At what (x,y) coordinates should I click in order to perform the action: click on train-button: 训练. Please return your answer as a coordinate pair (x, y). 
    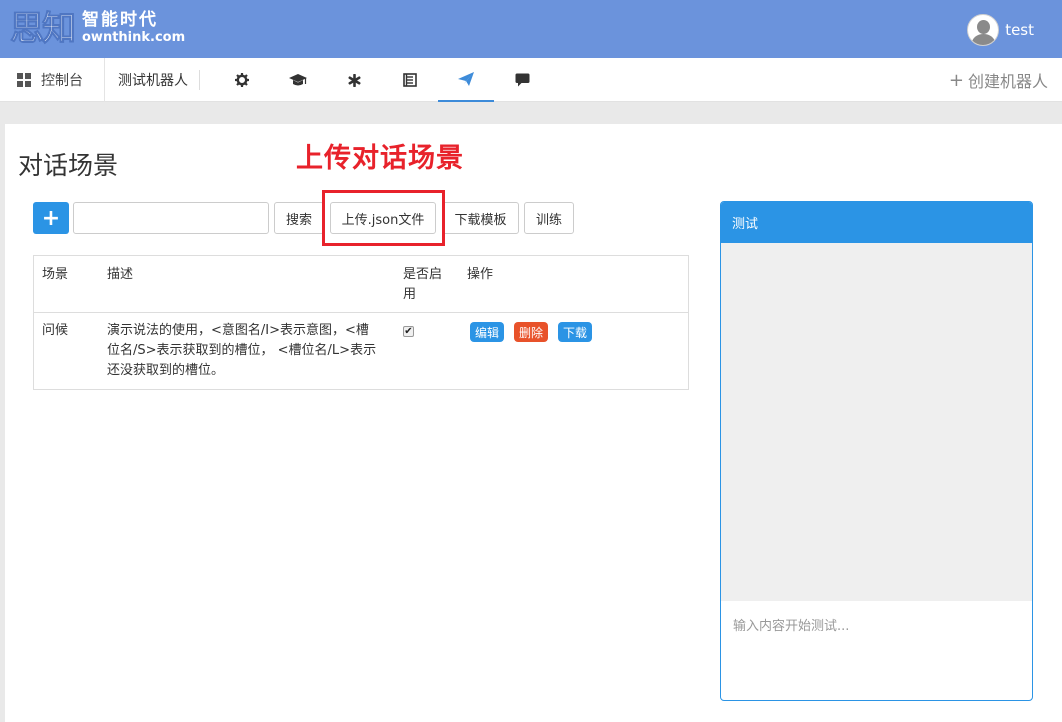
    Looking at the image, I should click on (549, 218).